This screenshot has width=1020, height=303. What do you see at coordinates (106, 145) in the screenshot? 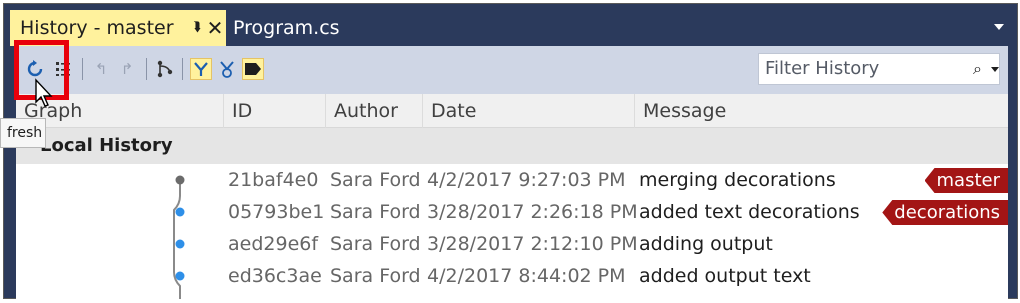
I see `group-label: Local History` at bounding box center [106, 145].